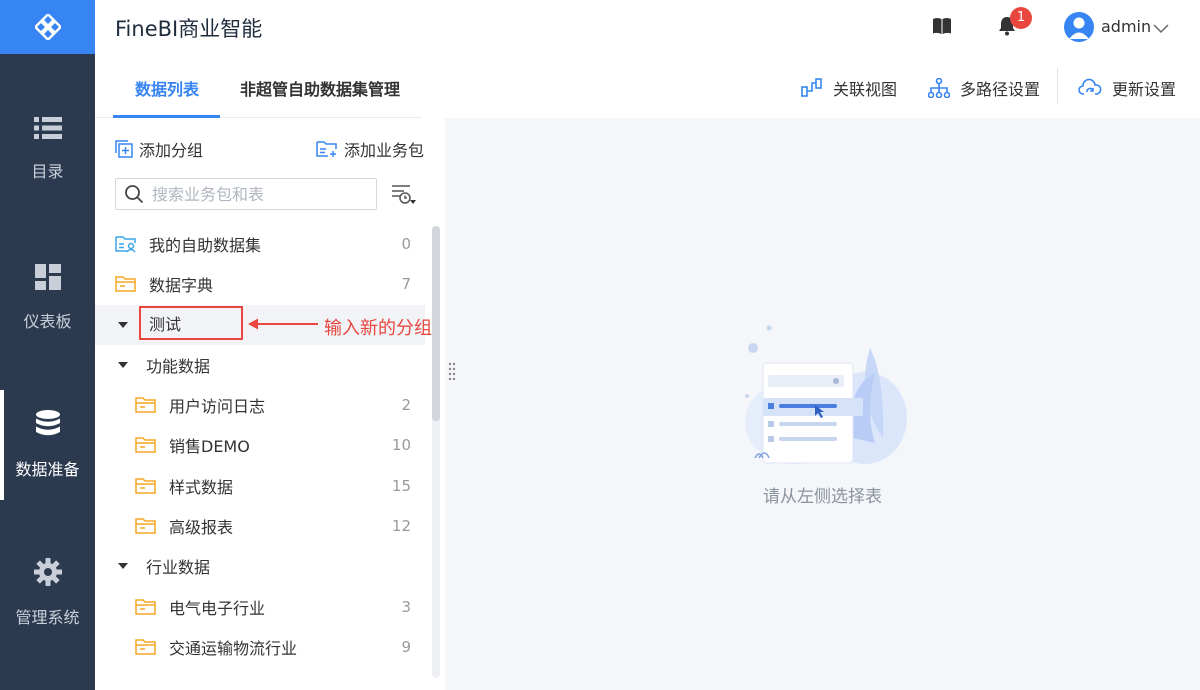 The height and width of the screenshot is (690, 1200). I want to click on relation-view-label: 关联视图, so click(865, 89).